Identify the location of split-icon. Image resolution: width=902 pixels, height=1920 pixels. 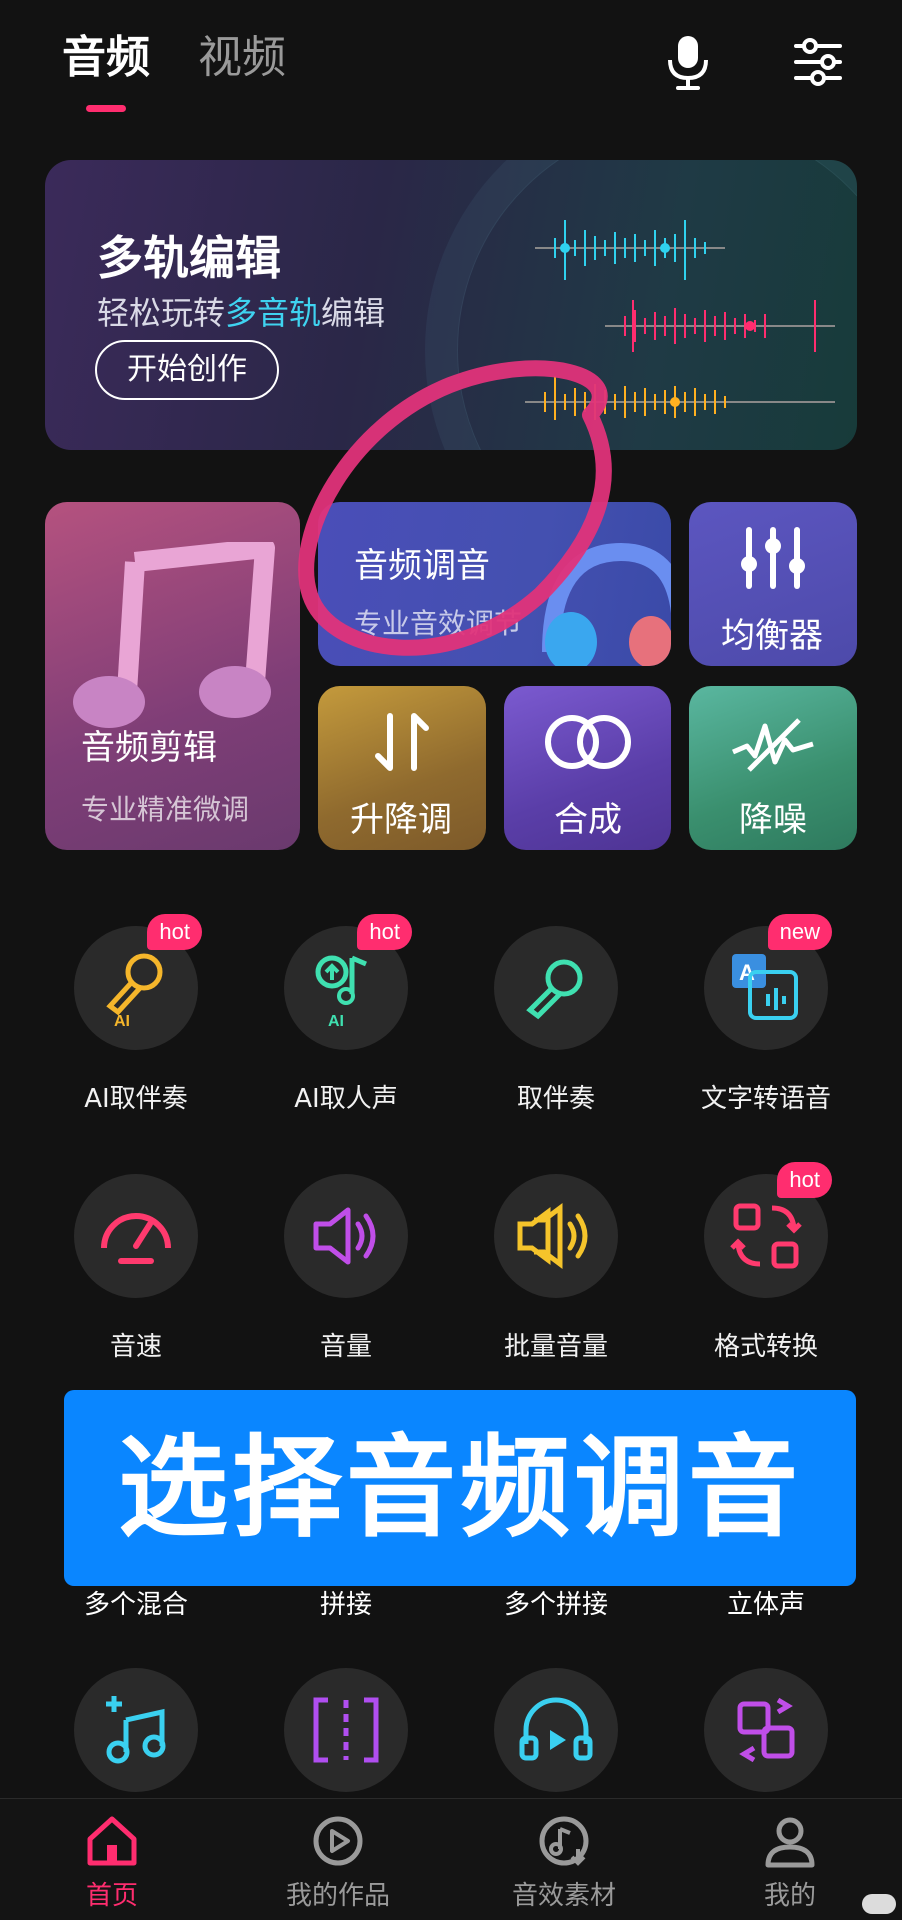
(346, 1730).